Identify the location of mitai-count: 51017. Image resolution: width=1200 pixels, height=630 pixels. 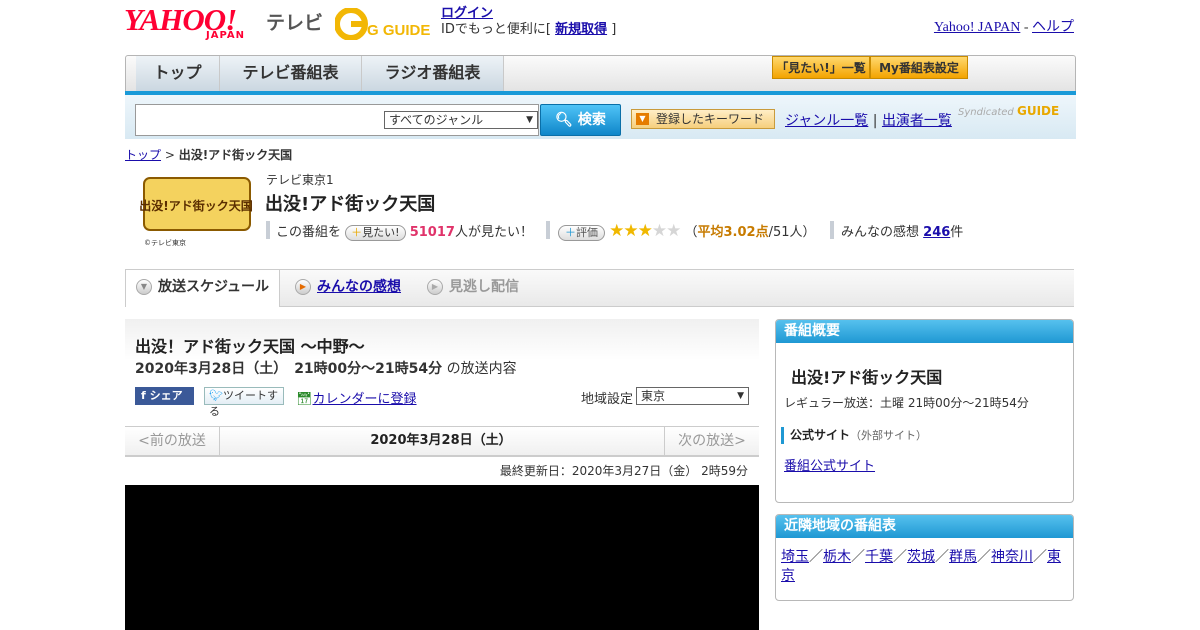
(432, 232).